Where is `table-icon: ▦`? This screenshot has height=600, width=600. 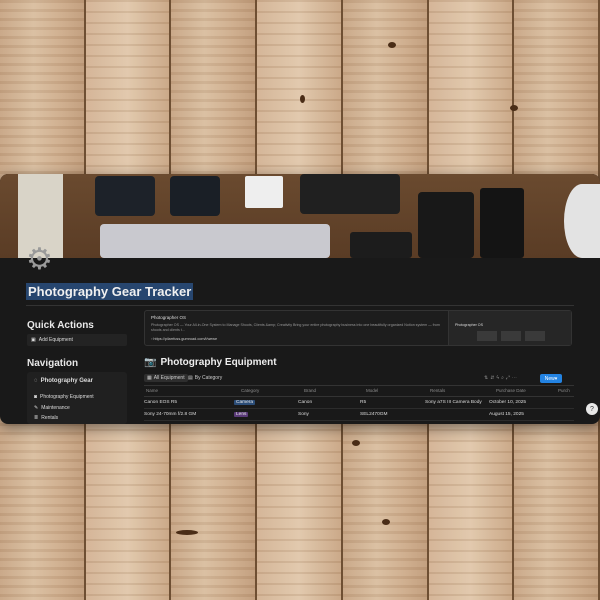 table-icon: ▦ is located at coordinates (149, 378).